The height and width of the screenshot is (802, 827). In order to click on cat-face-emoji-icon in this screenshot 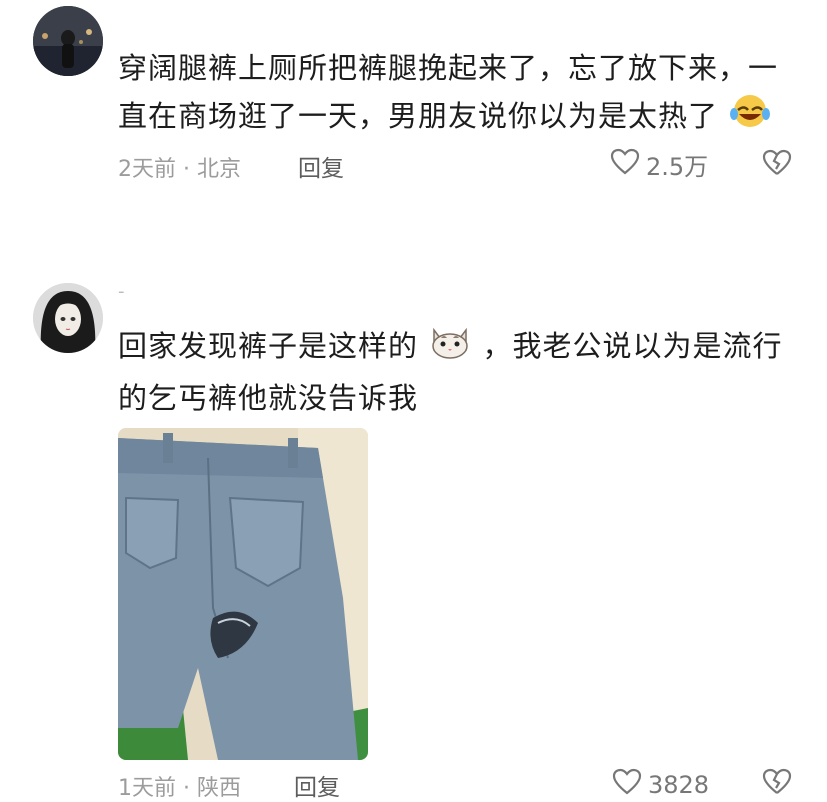, I will do `click(450, 348)`.